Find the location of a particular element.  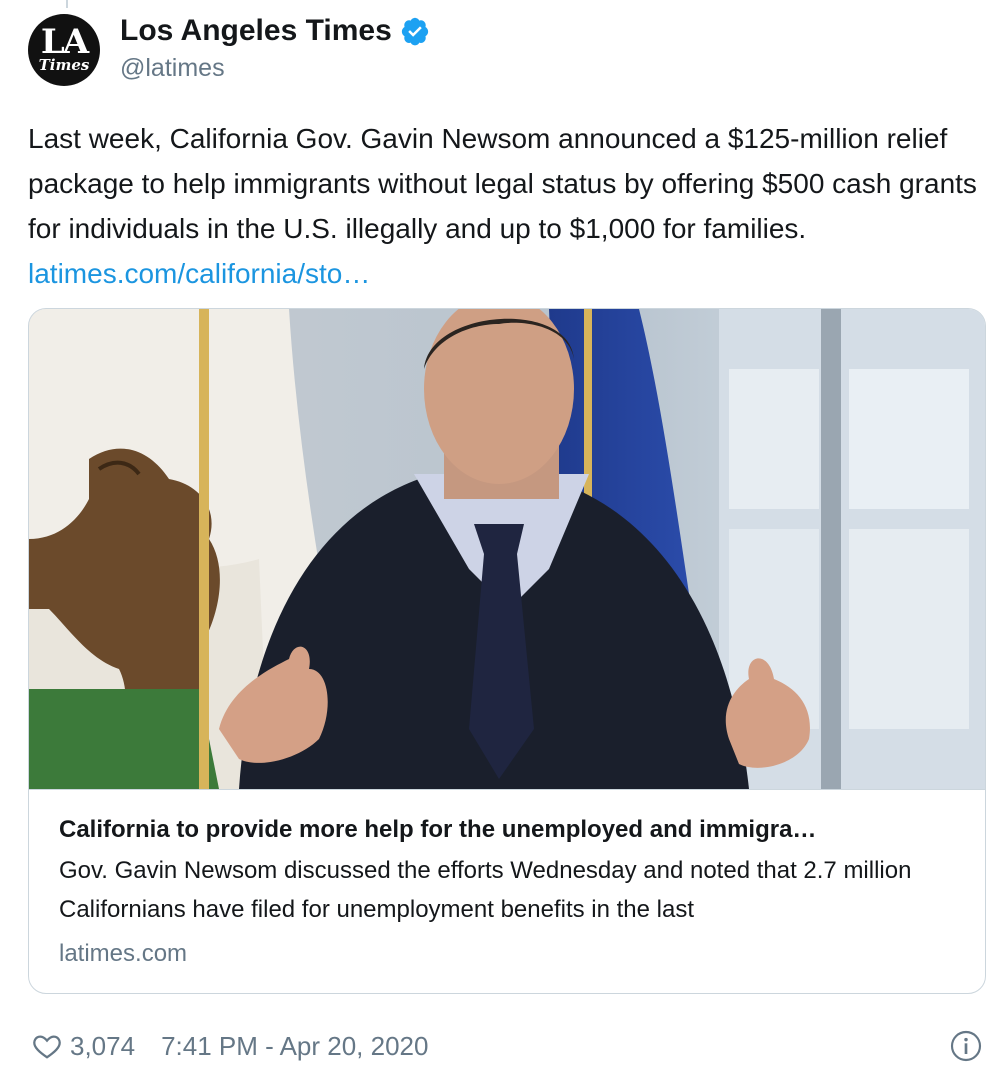

avatar-logo-la: LA is located at coordinates (64, 42).